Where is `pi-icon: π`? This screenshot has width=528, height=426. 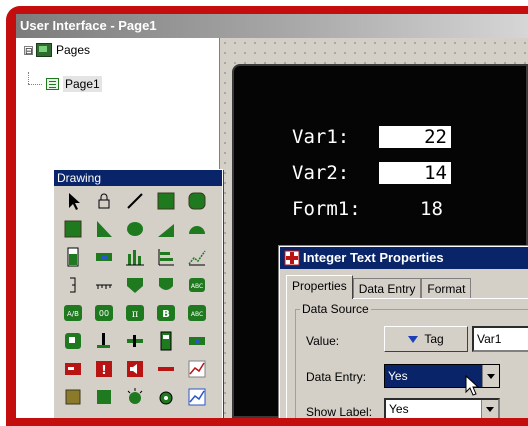
pi-icon: π is located at coordinates (135, 313).